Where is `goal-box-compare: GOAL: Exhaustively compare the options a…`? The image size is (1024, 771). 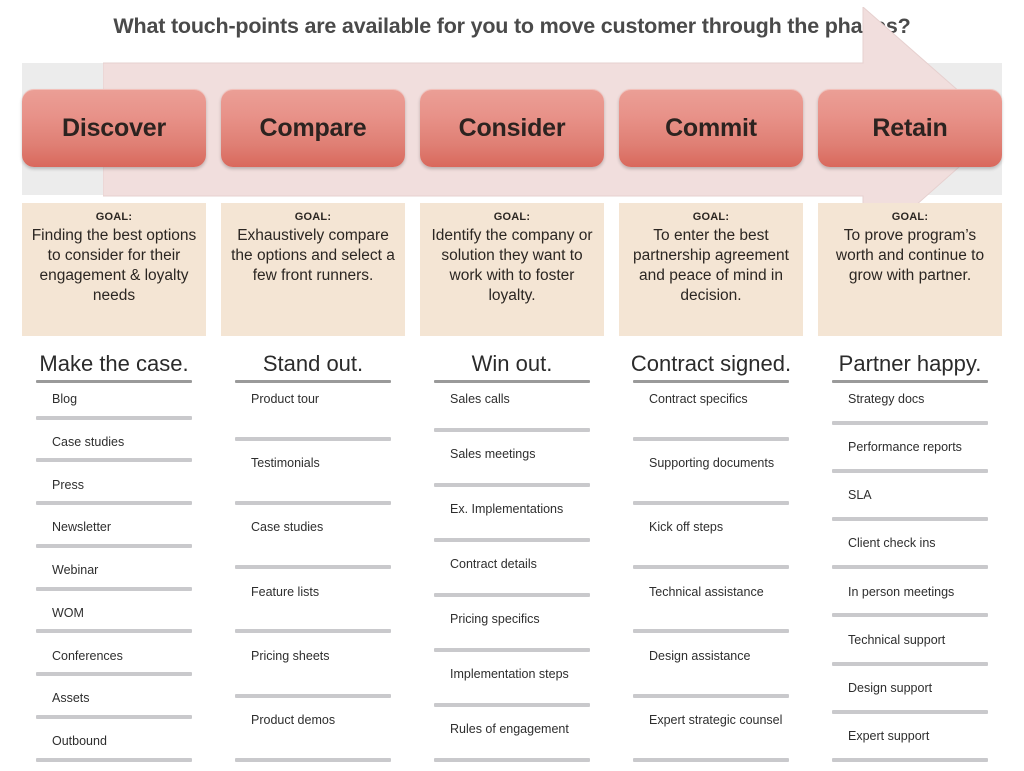
goal-box-compare: GOAL: Exhaustively compare the options a… is located at coordinates (313, 269).